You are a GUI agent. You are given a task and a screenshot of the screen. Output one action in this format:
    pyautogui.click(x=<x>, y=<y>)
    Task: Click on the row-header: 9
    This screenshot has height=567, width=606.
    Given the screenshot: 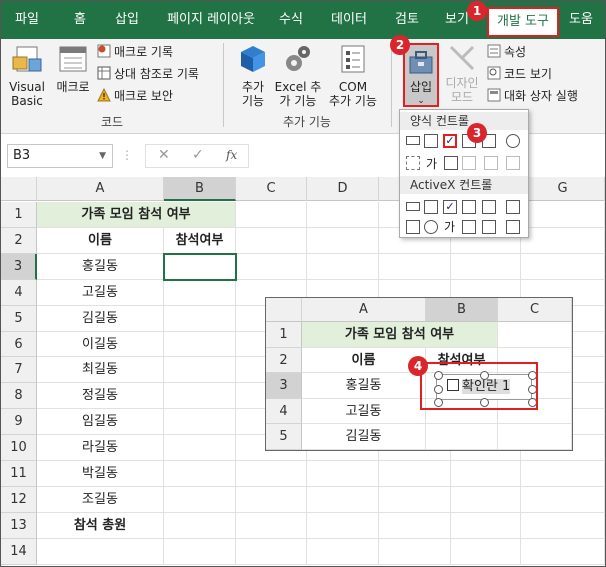 What is the action you would take?
    pyautogui.click(x=19, y=422)
    